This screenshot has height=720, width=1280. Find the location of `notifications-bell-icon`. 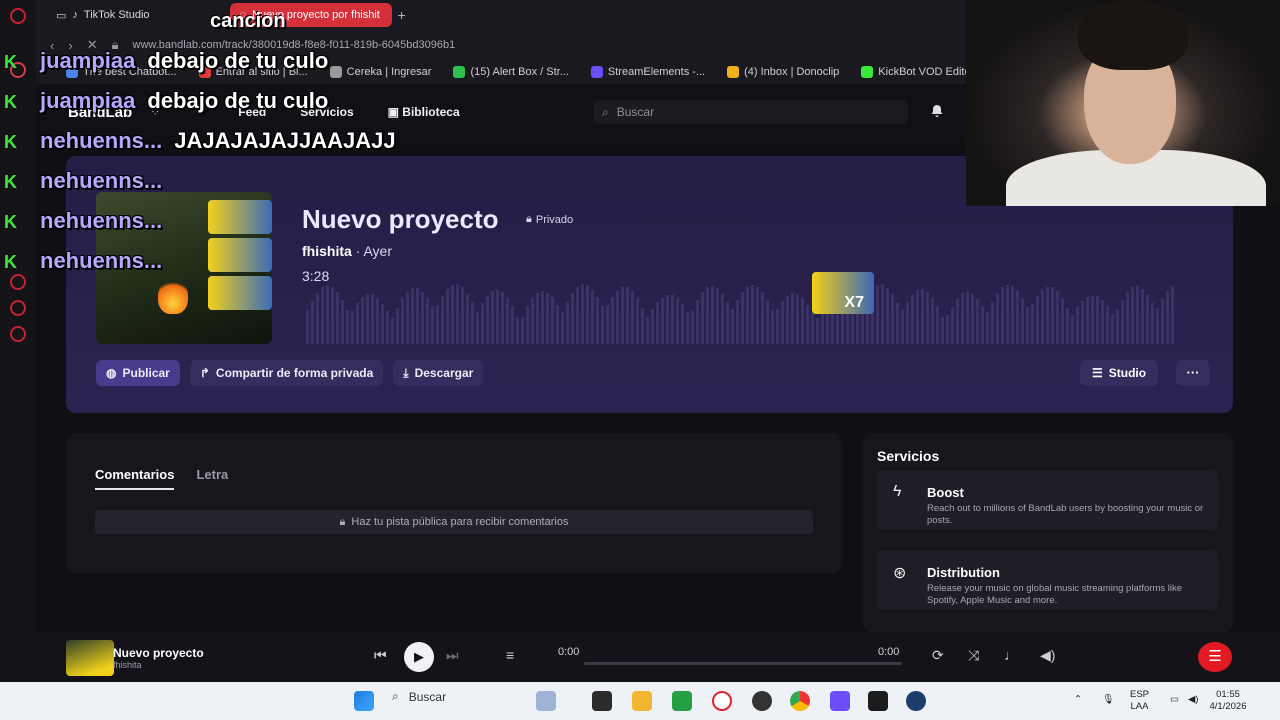

notifications-bell-icon is located at coordinates (937, 111).